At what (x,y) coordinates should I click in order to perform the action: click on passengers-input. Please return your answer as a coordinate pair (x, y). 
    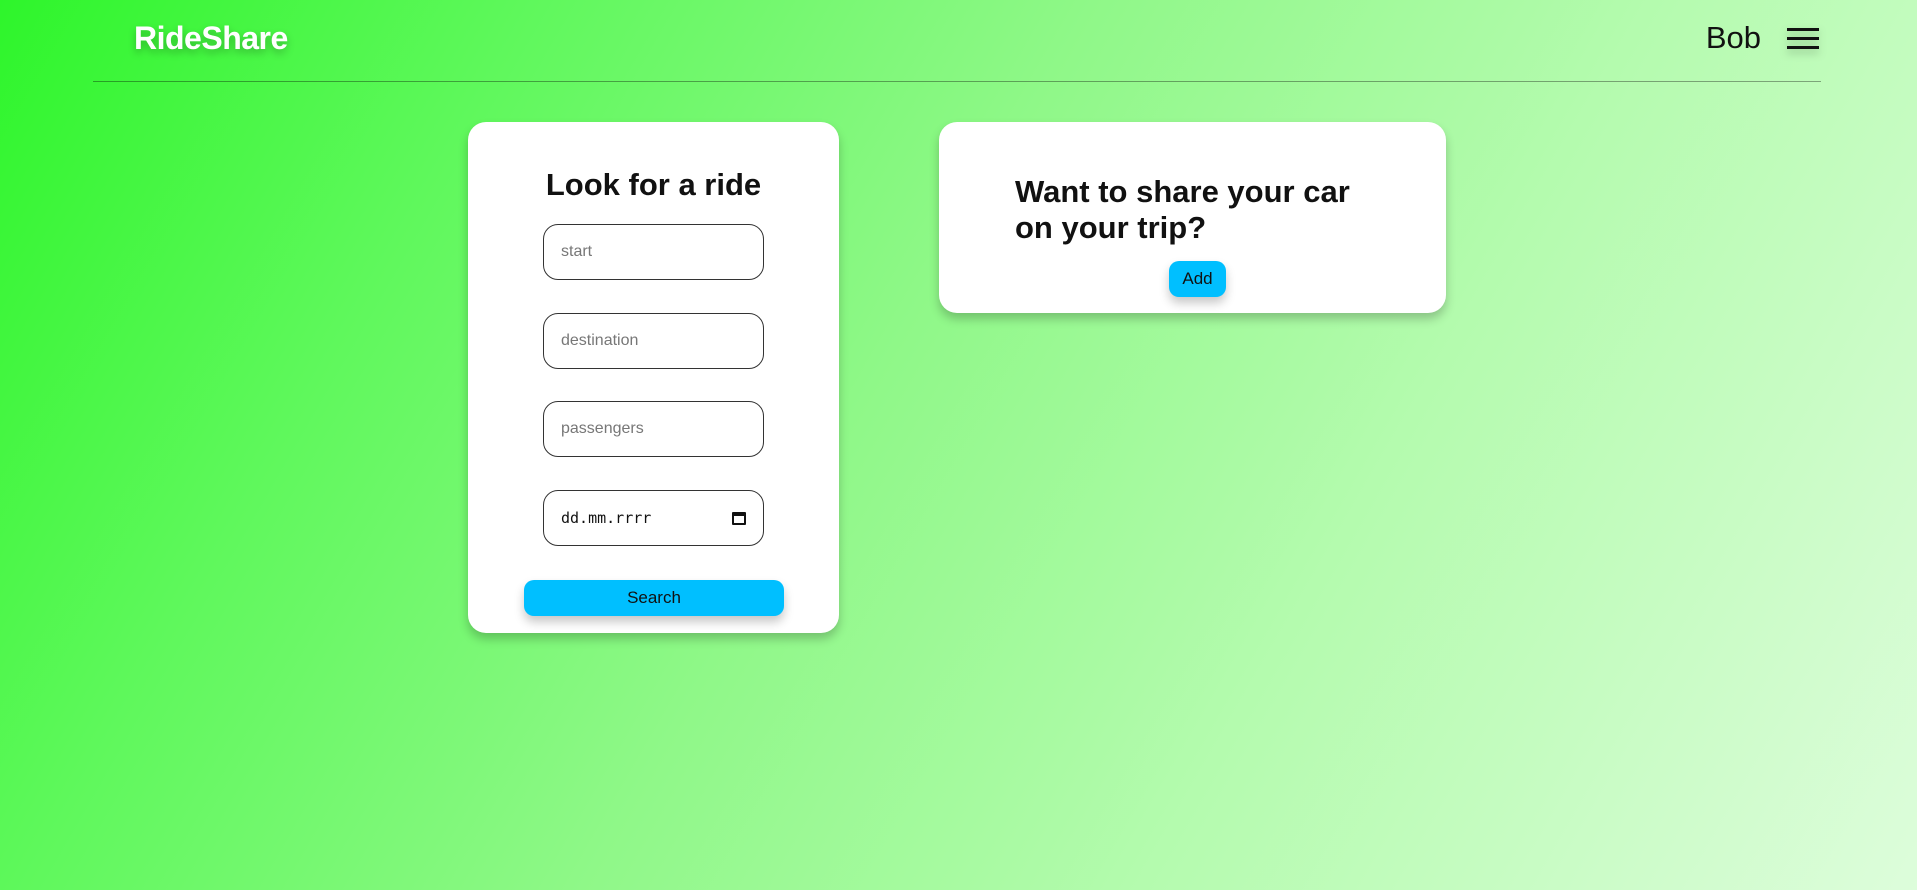
    Looking at the image, I should click on (653, 429).